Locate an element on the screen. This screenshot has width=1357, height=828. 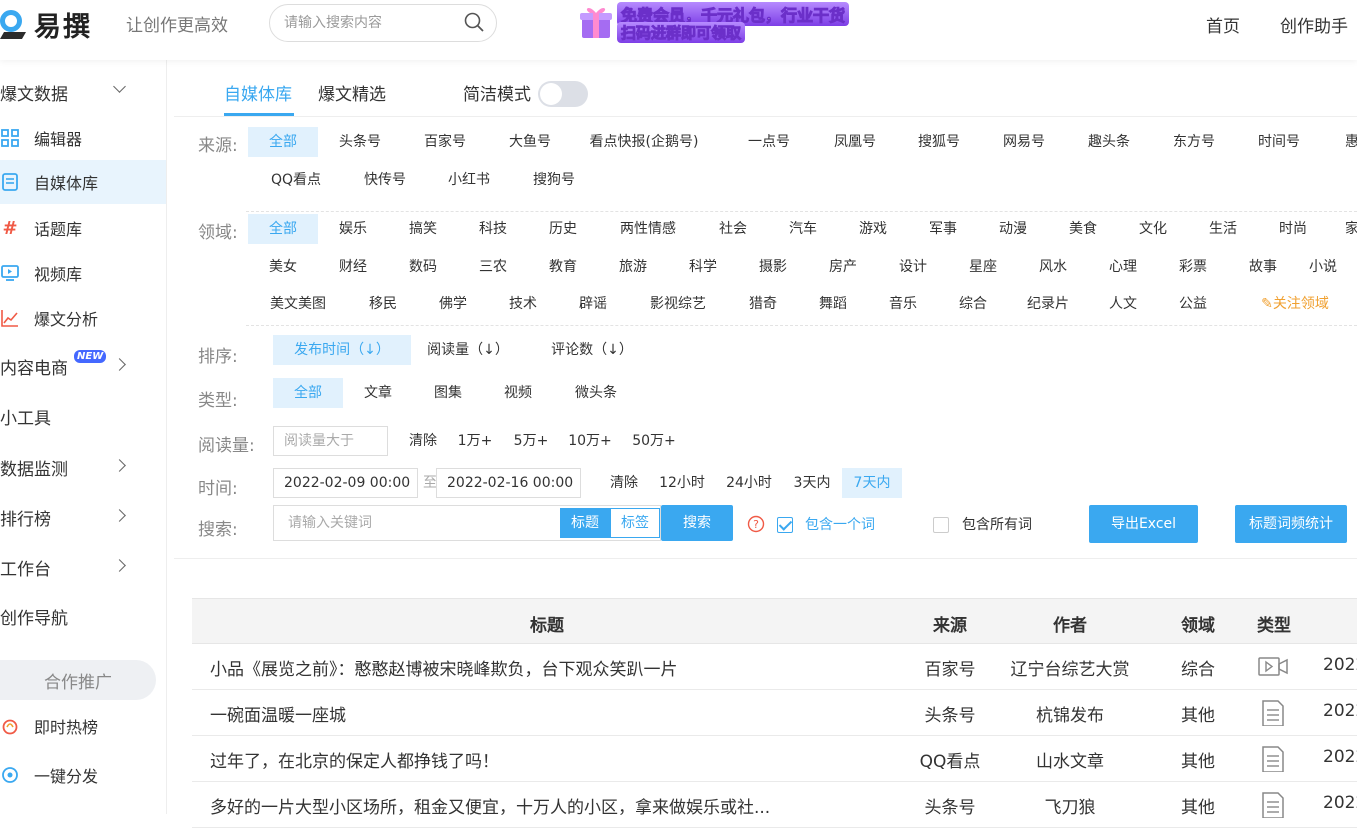
field-option-row2-0: 美女 is located at coordinates (283, 267).